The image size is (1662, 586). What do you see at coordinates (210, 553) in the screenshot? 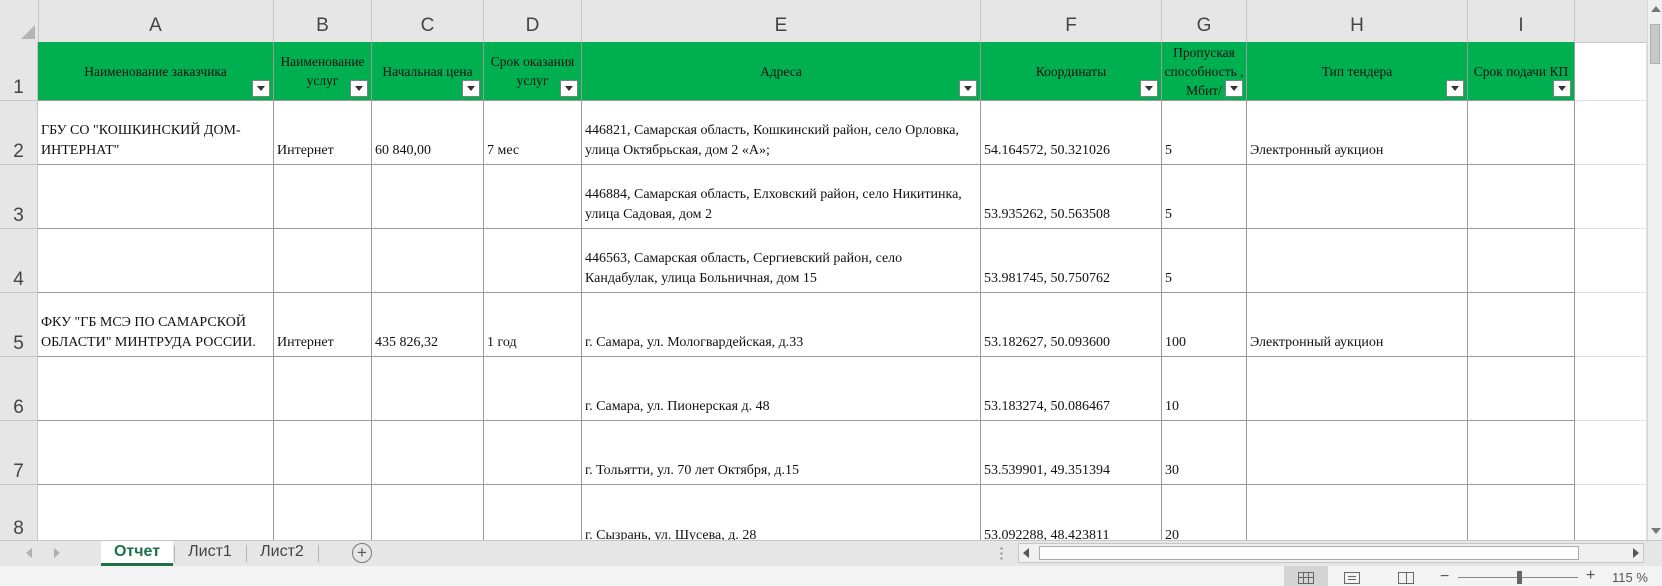
I see `sheet-tab-list1: Лист1` at bounding box center [210, 553].